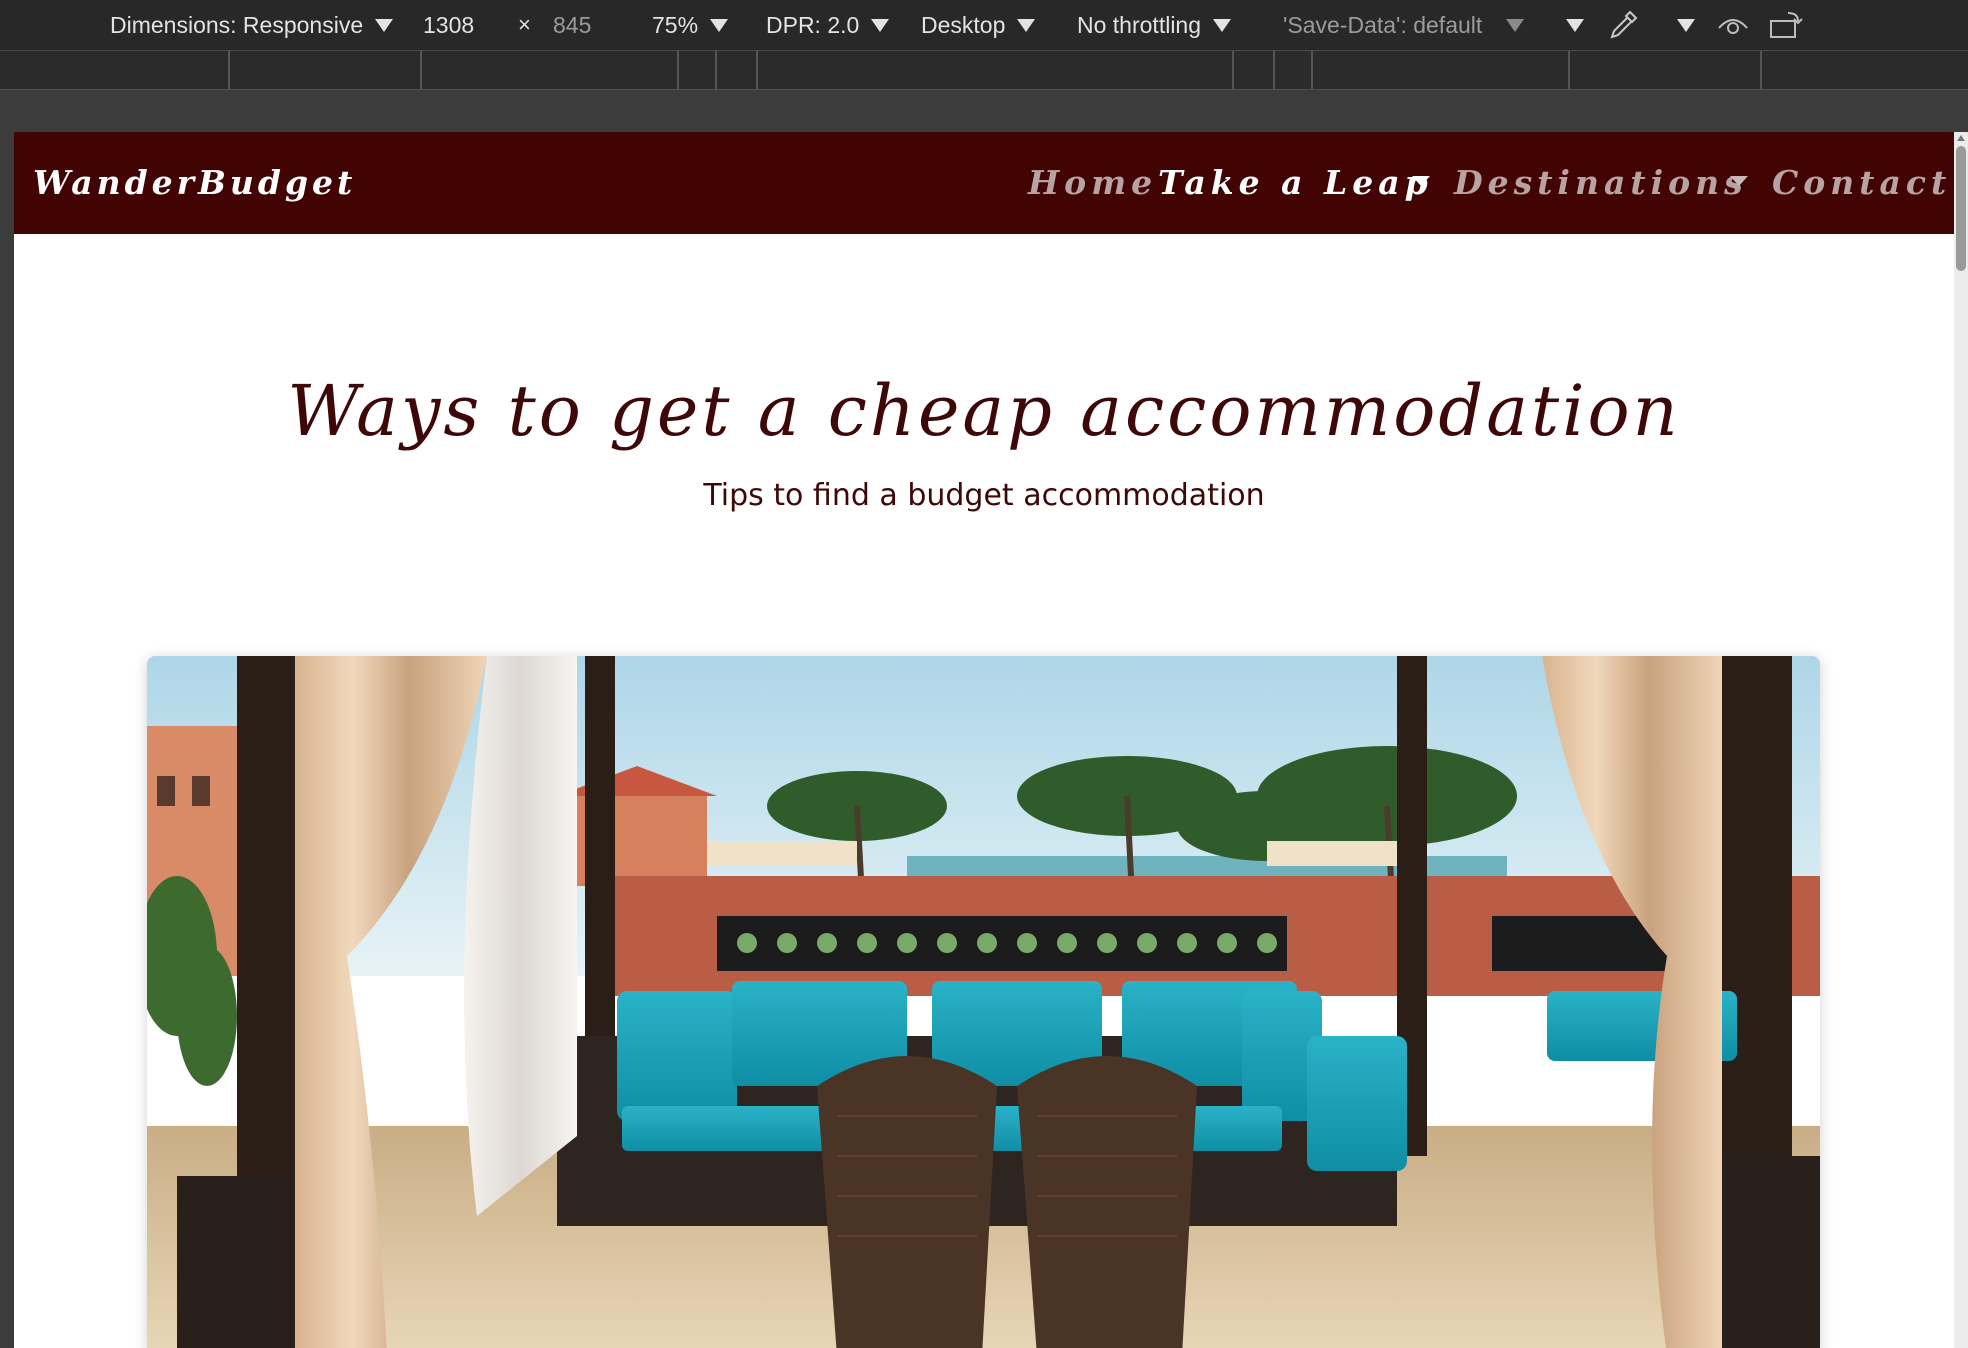 Image resolution: width=1968 pixels, height=1348 pixels. I want to click on zoom-dropdown: 75%, so click(690, 25).